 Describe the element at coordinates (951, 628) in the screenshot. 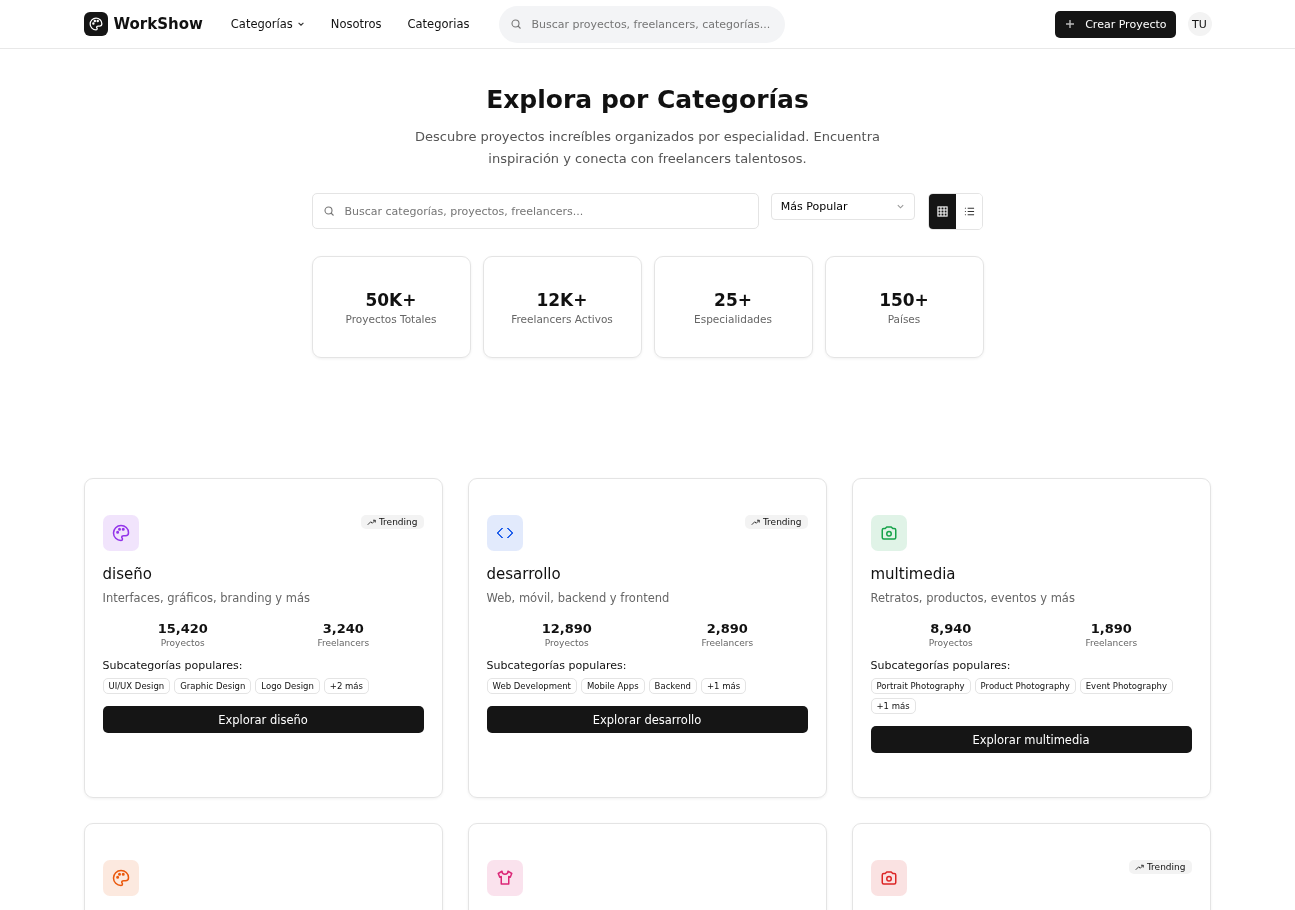

I see `project-count: 8,940` at that location.